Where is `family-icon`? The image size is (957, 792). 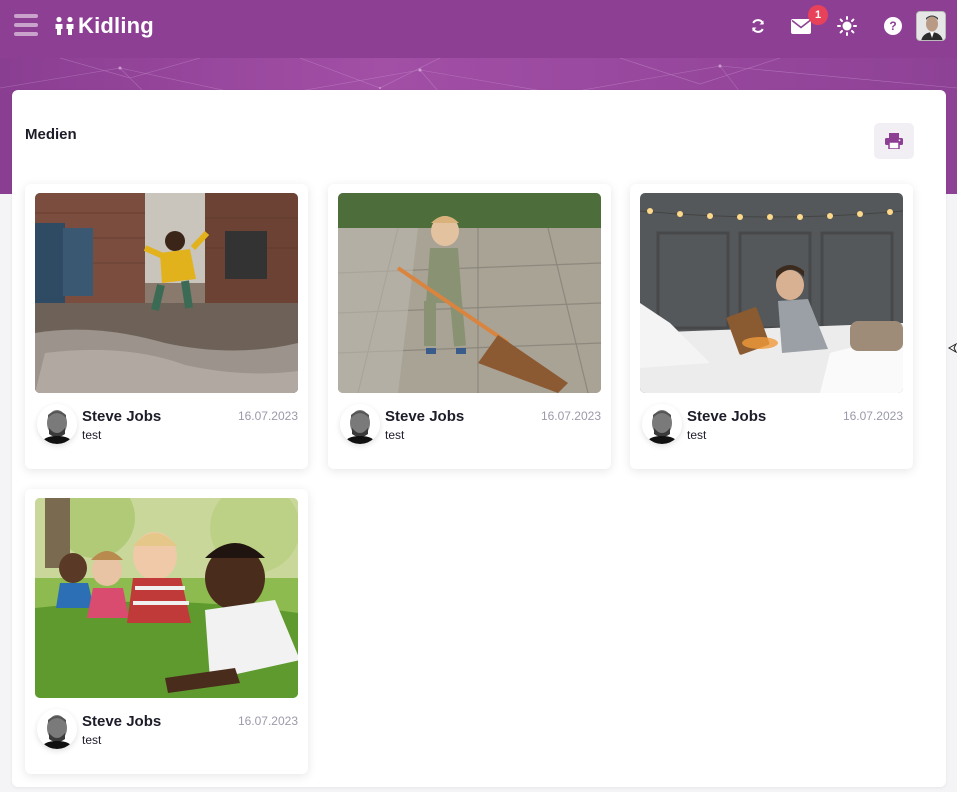 family-icon is located at coordinates (64, 25).